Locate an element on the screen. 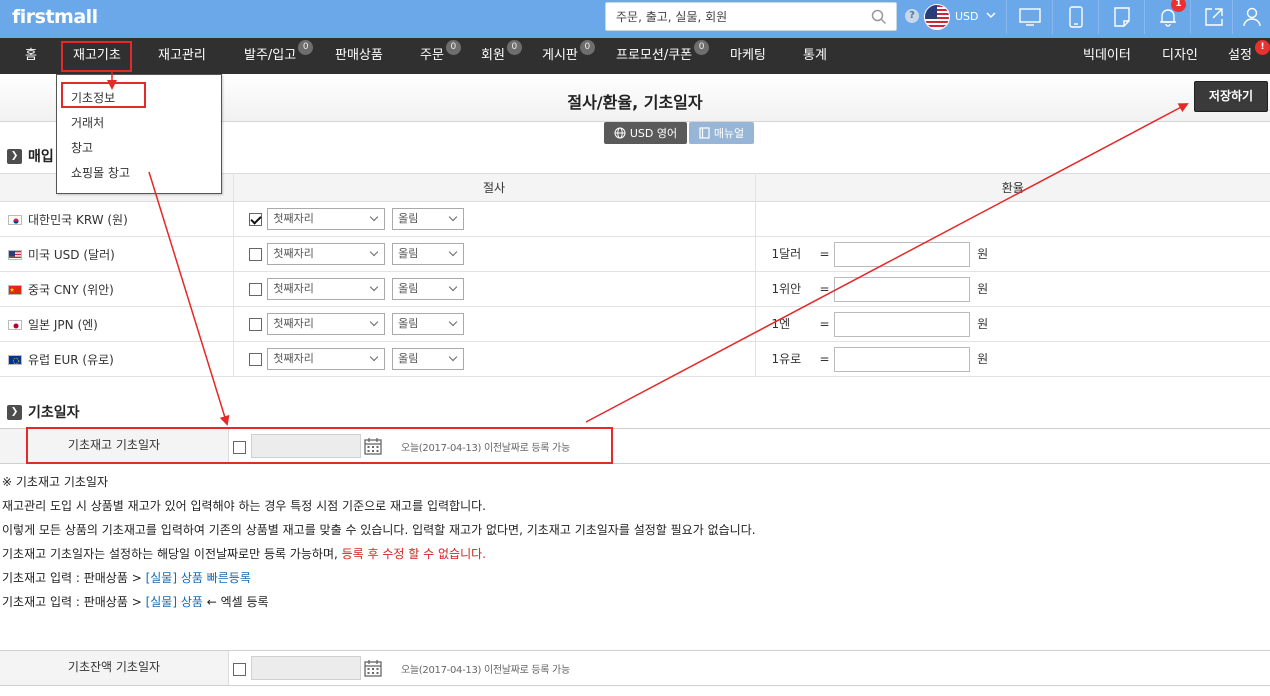 This screenshot has height=696, width=1270. country-cell: 중국 CNY (위안) is located at coordinates (117, 289).